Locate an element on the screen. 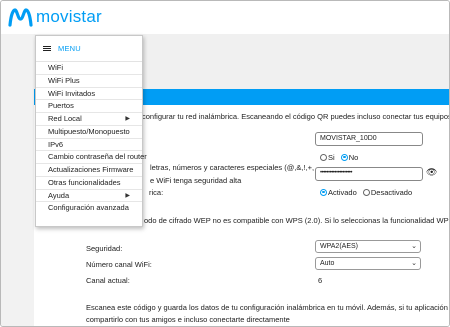  menu-title: MENU is located at coordinates (69, 48).